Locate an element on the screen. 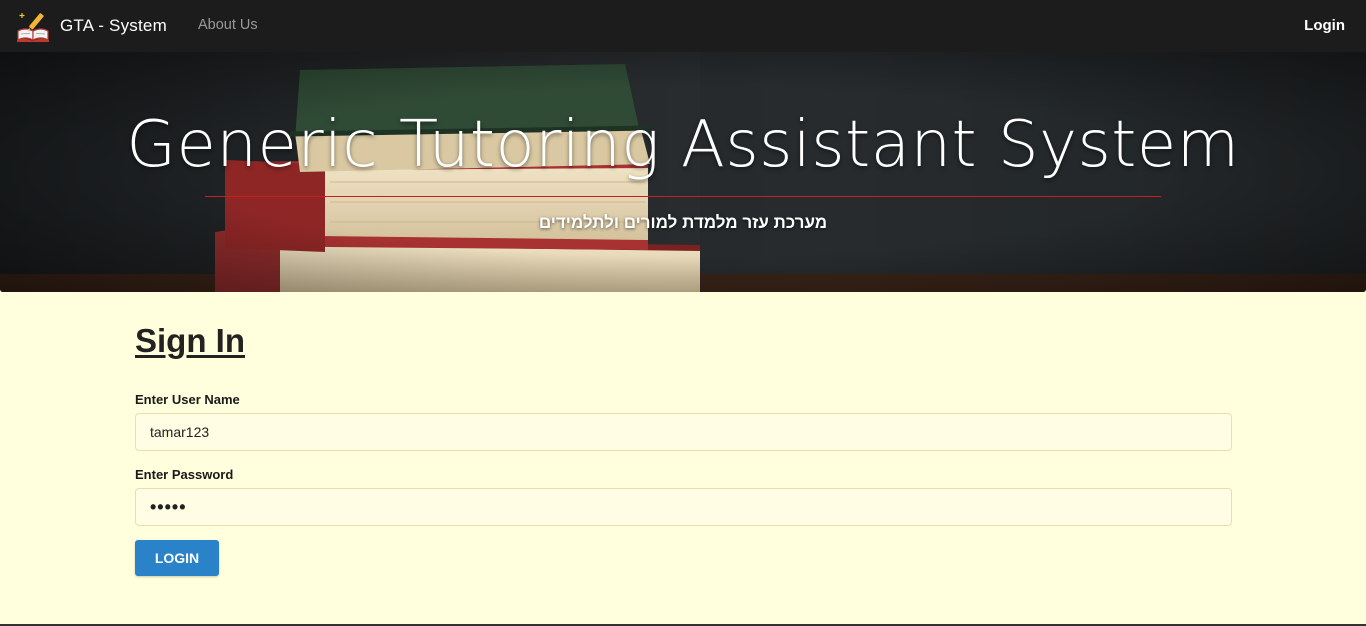 Image resolution: width=1366 pixels, height=626 pixels. password-value: ••••• is located at coordinates (168, 506).